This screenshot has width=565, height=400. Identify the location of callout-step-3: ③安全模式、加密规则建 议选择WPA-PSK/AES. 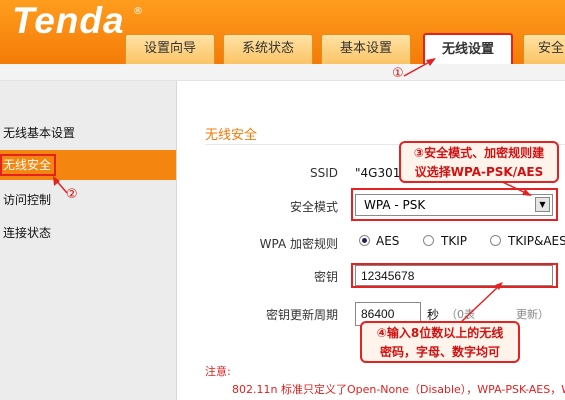
(479, 162).